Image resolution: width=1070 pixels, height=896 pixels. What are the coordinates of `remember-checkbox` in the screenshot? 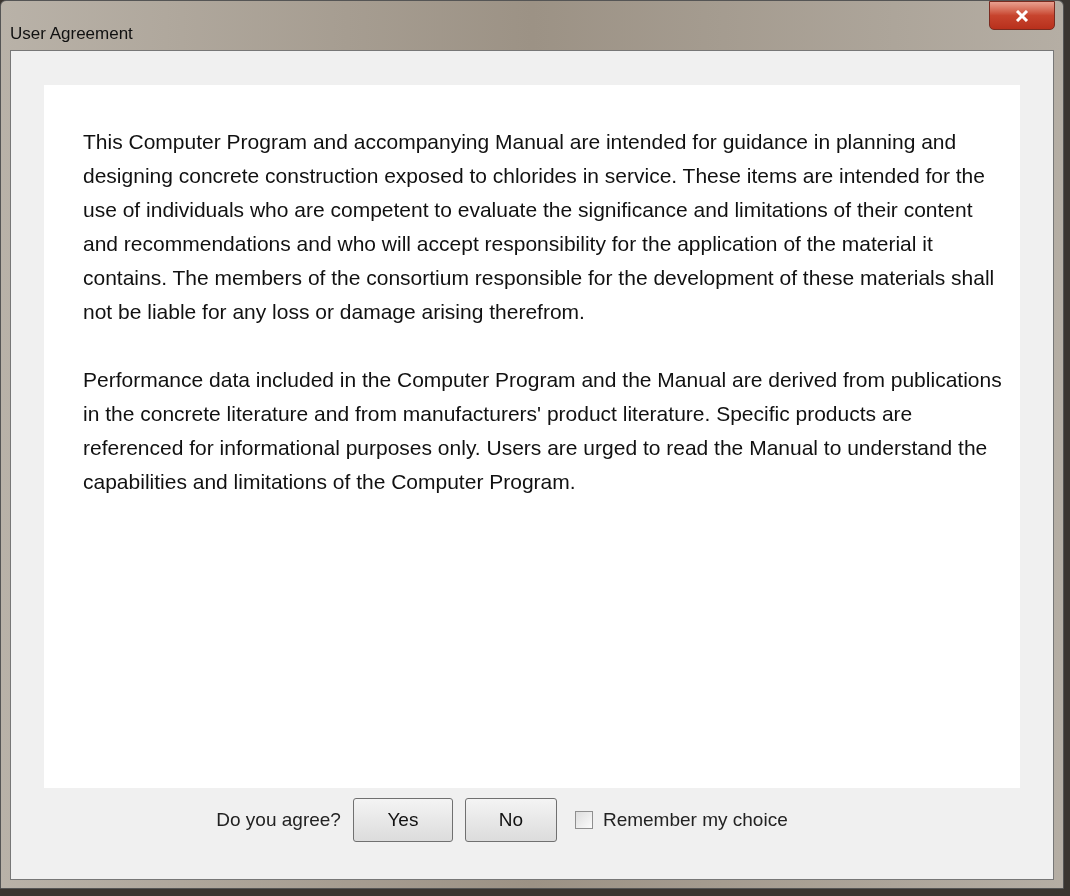 It's located at (583, 820).